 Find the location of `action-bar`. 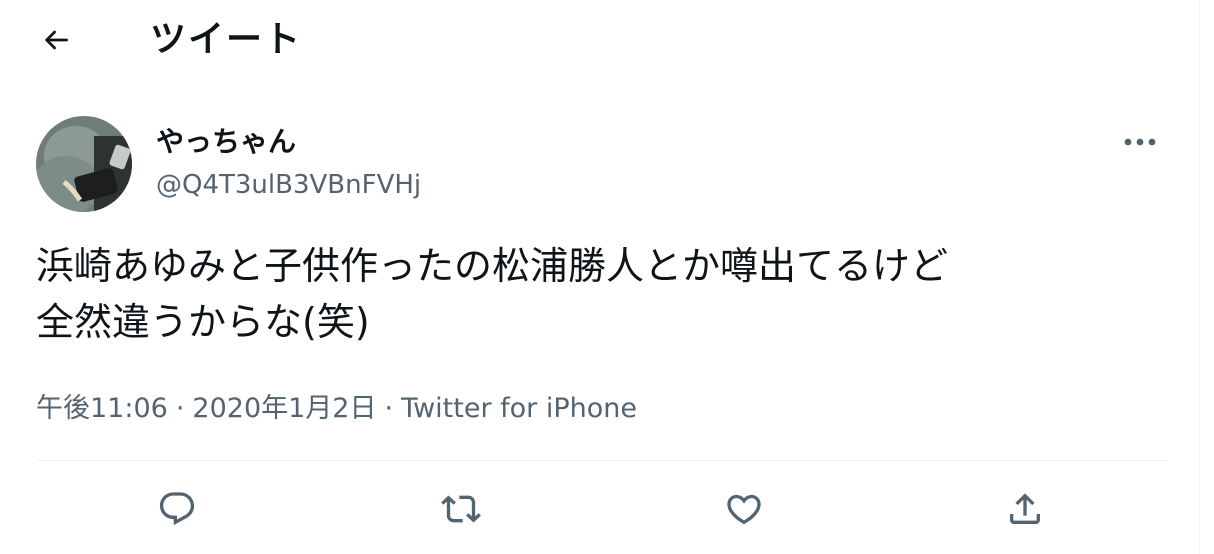

action-bar is located at coordinates (602, 509).